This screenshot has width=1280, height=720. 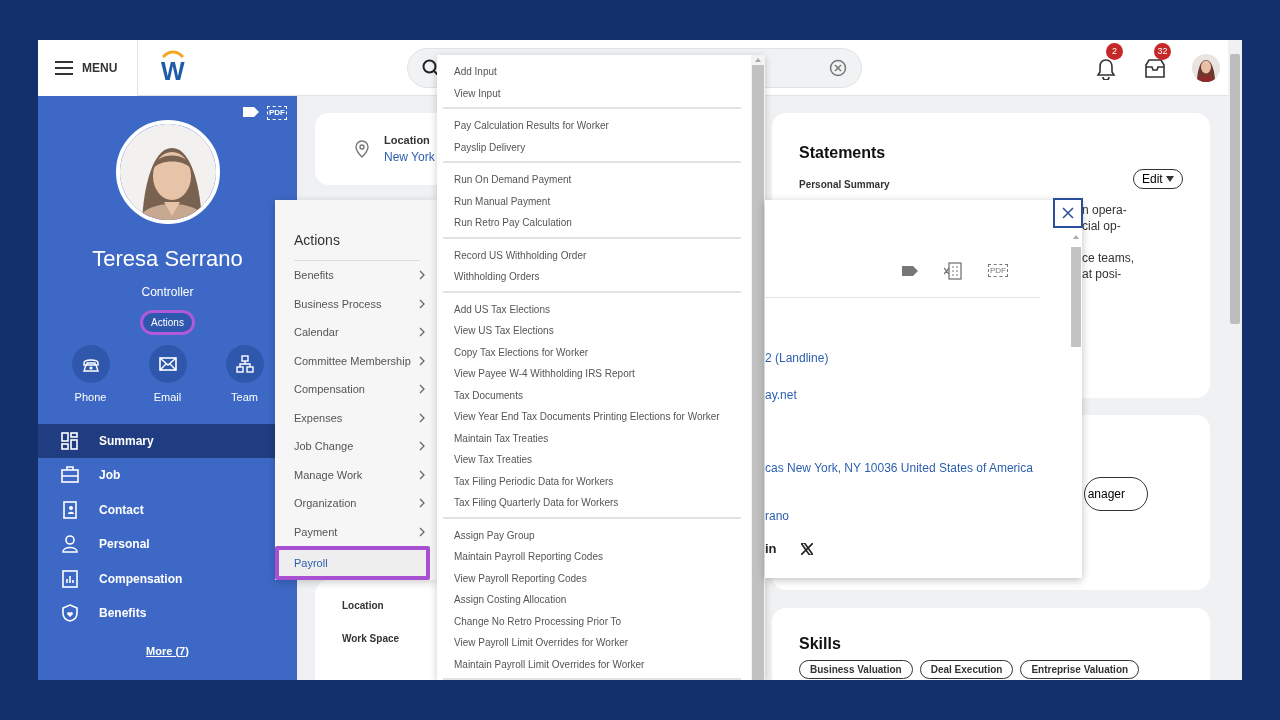 I want to click on profile-name: Teresa Serrano, so click(x=167, y=259).